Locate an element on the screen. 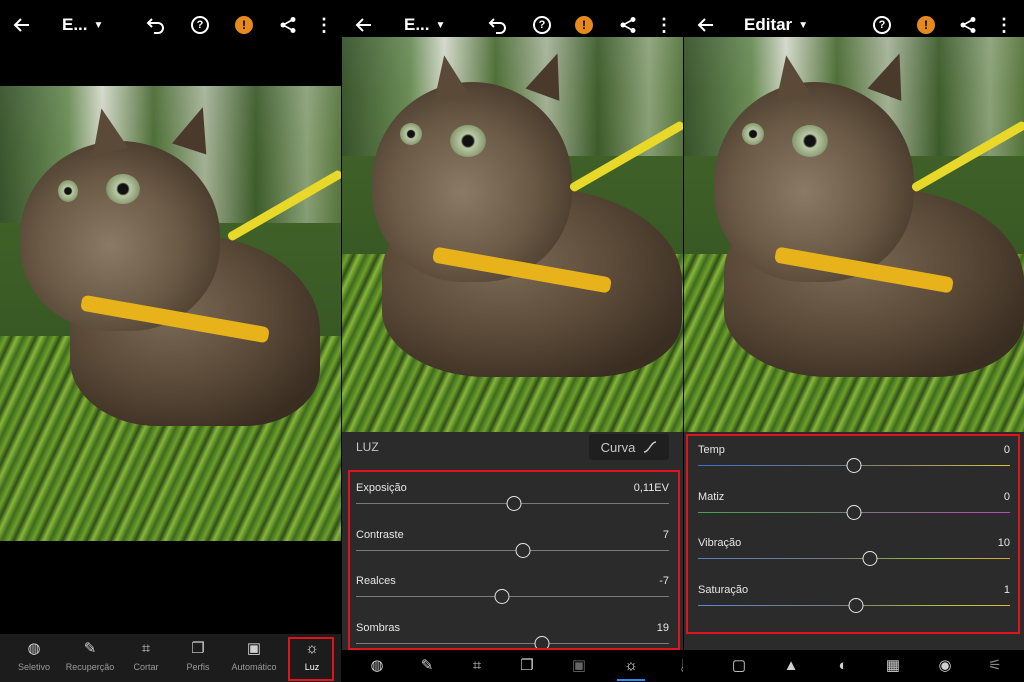  detail-icon: ▲ is located at coordinates (791, 666).